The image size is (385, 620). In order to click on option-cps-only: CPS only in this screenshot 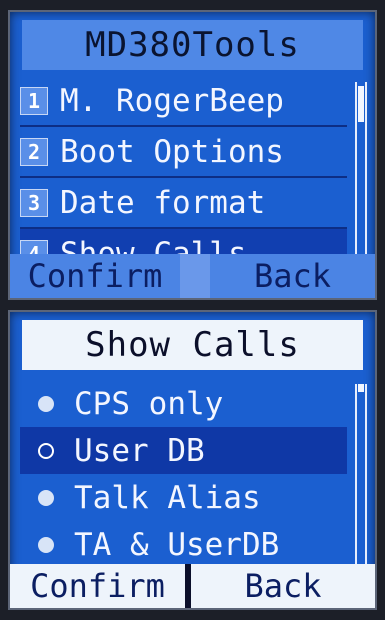, I will do `click(183, 403)`.